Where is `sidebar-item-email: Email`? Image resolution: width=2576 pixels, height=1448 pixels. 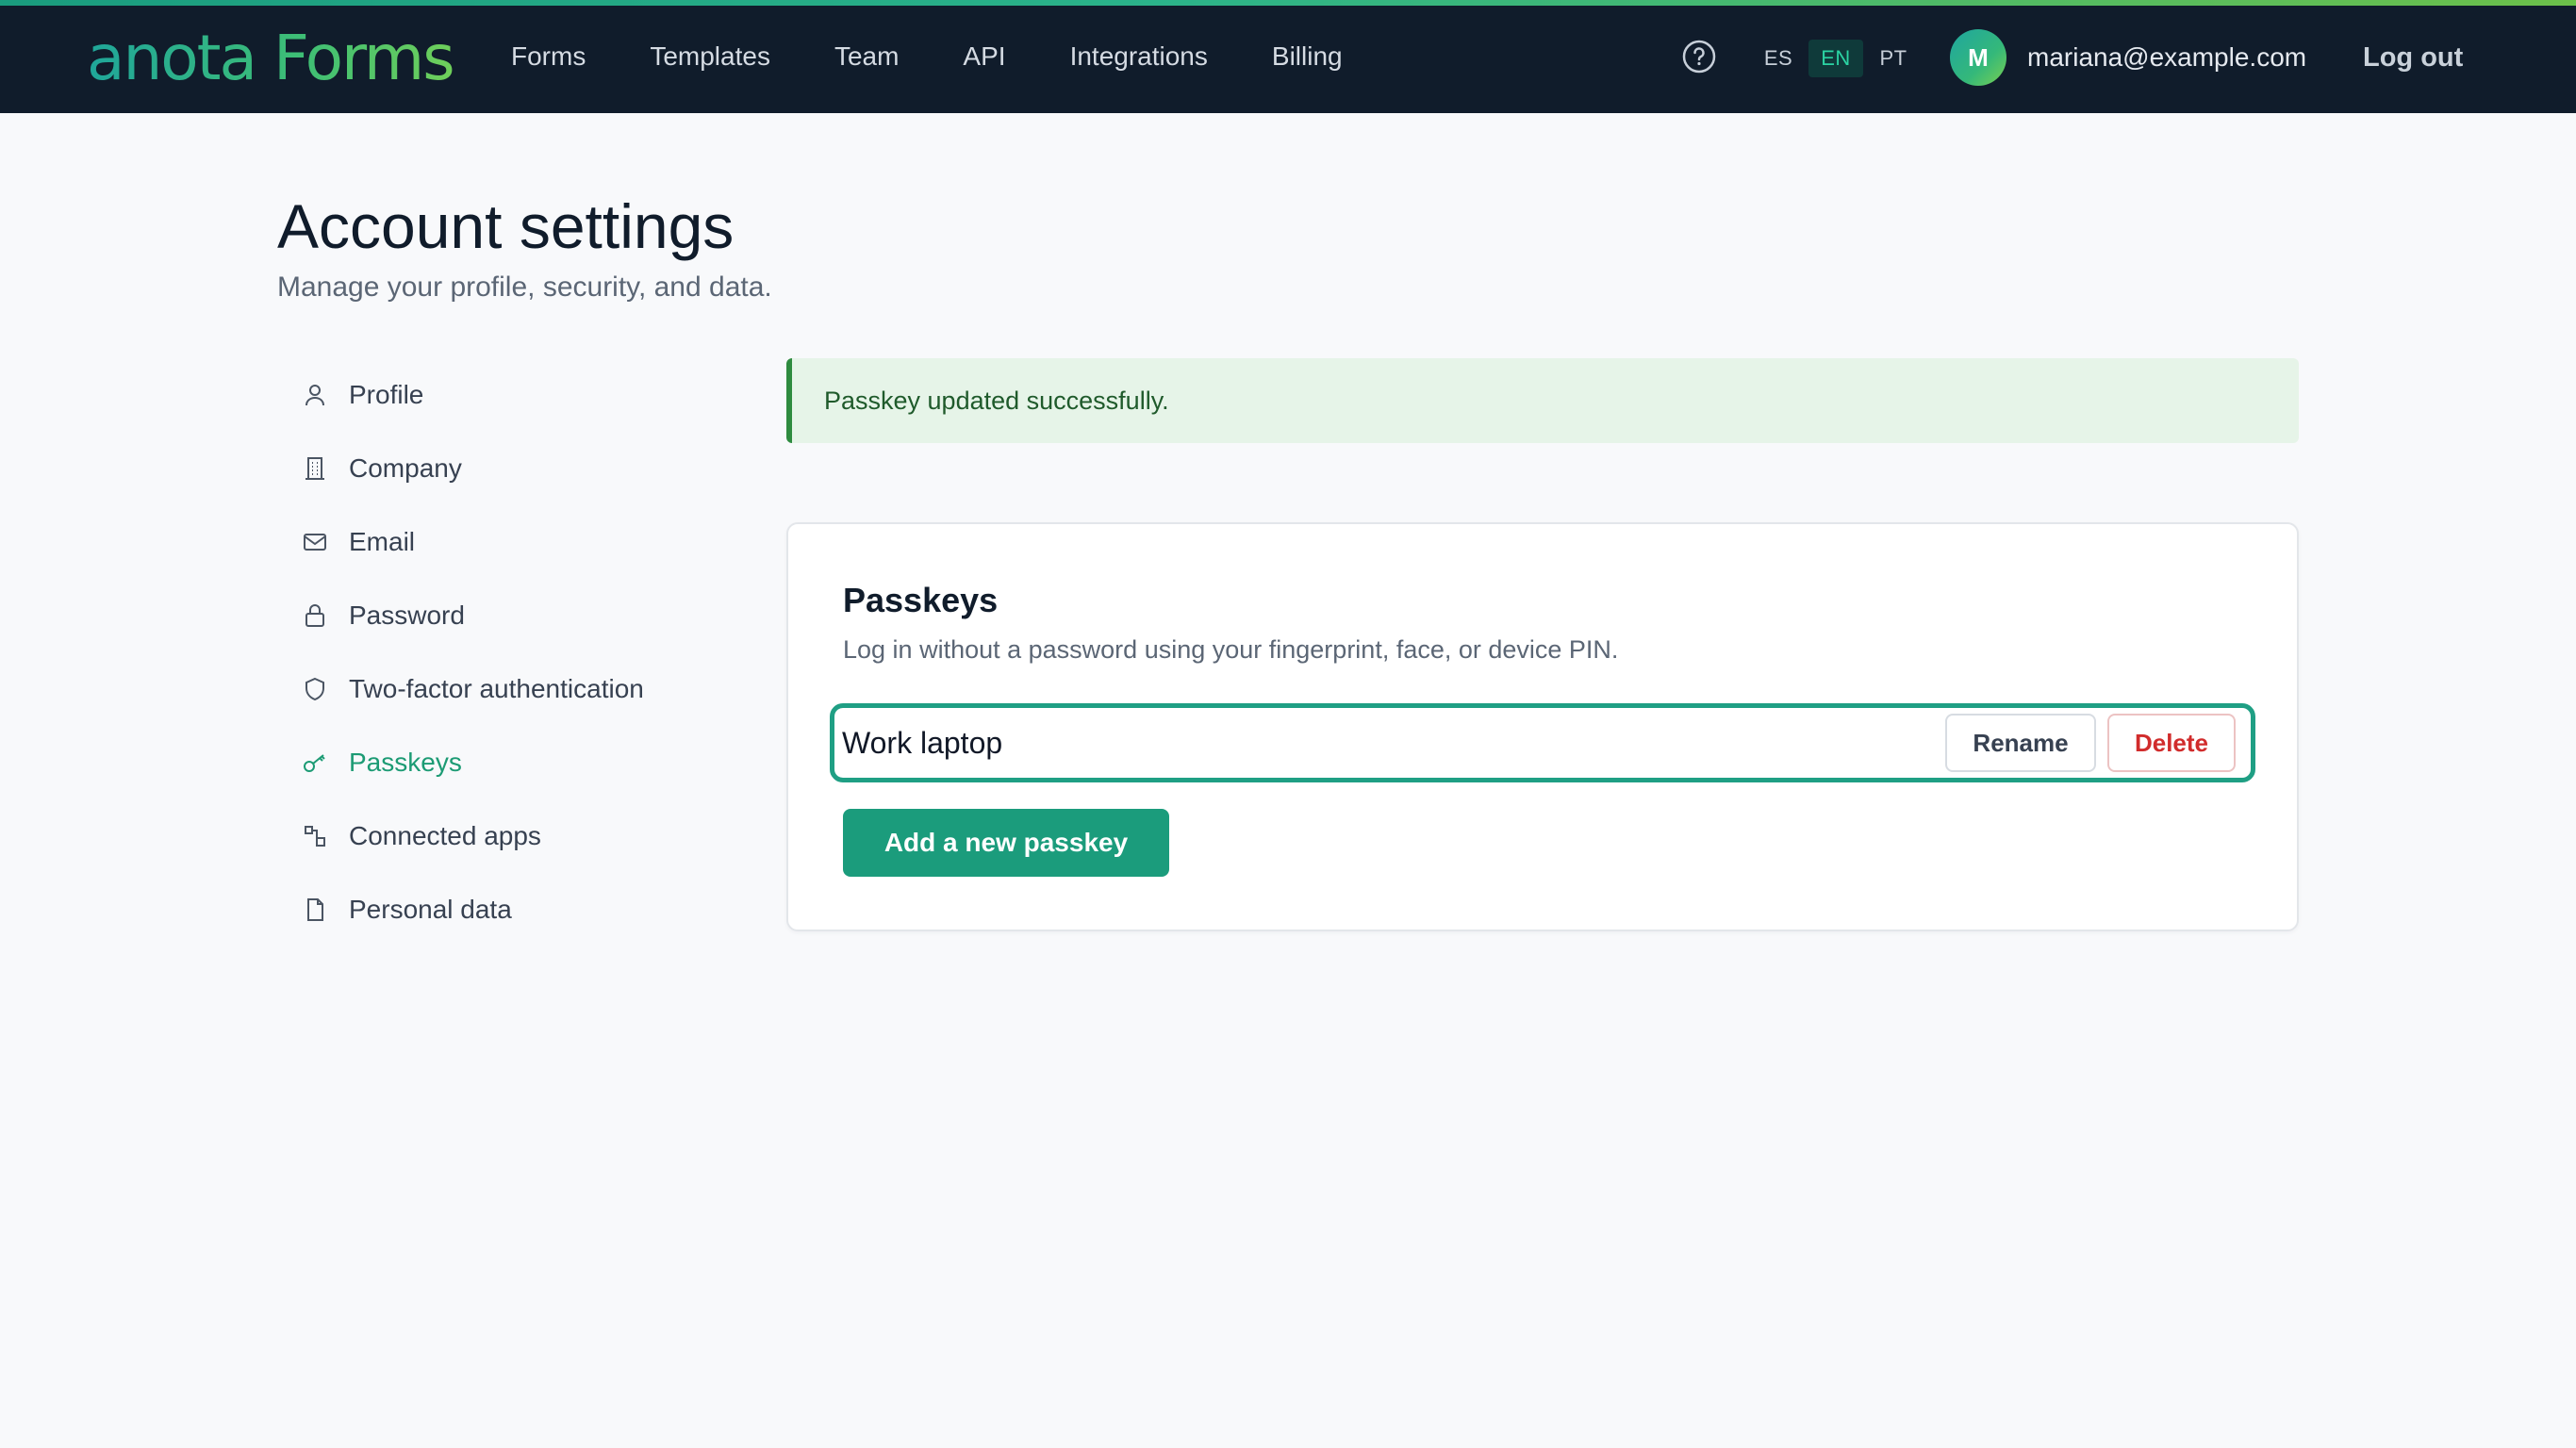 sidebar-item-email: Email is located at coordinates (532, 542).